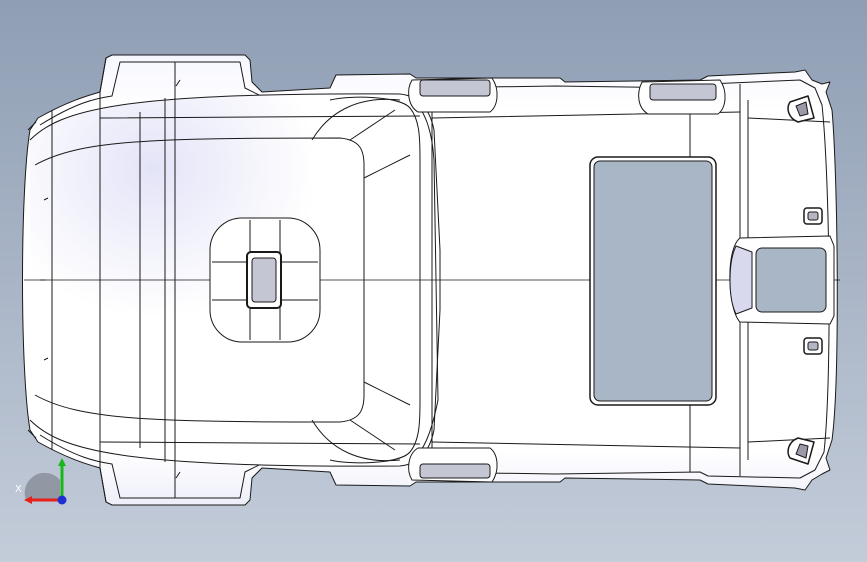  What do you see at coordinates (741, 280) in the screenshot?
I see `rear-console-bevel` at bounding box center [741, 280].